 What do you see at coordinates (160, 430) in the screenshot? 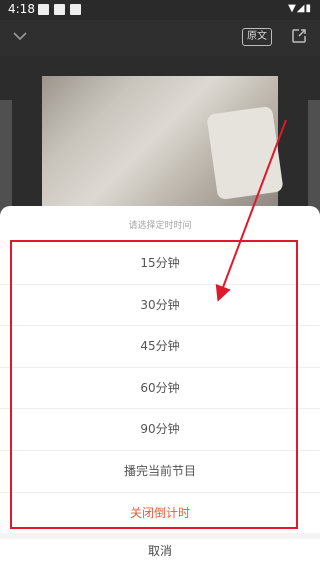
I see `timer-option-90min: 90分钟` at bounding box center [160, 430].